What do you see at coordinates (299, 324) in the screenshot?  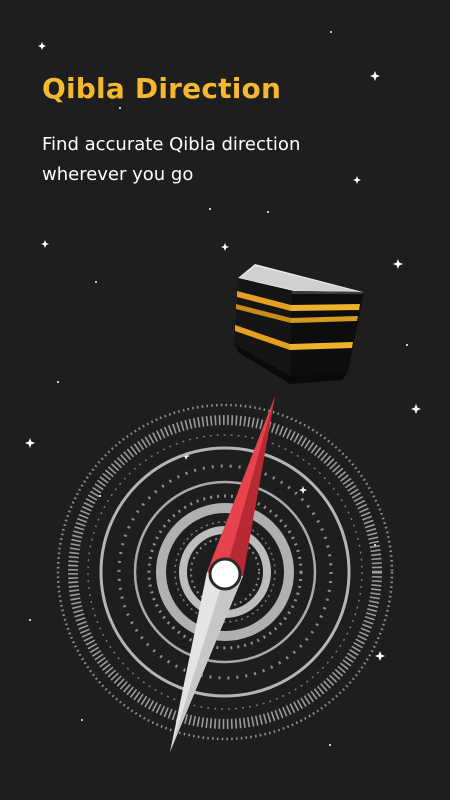 I see `kaaba-icon` at bounding box center [299, 324].